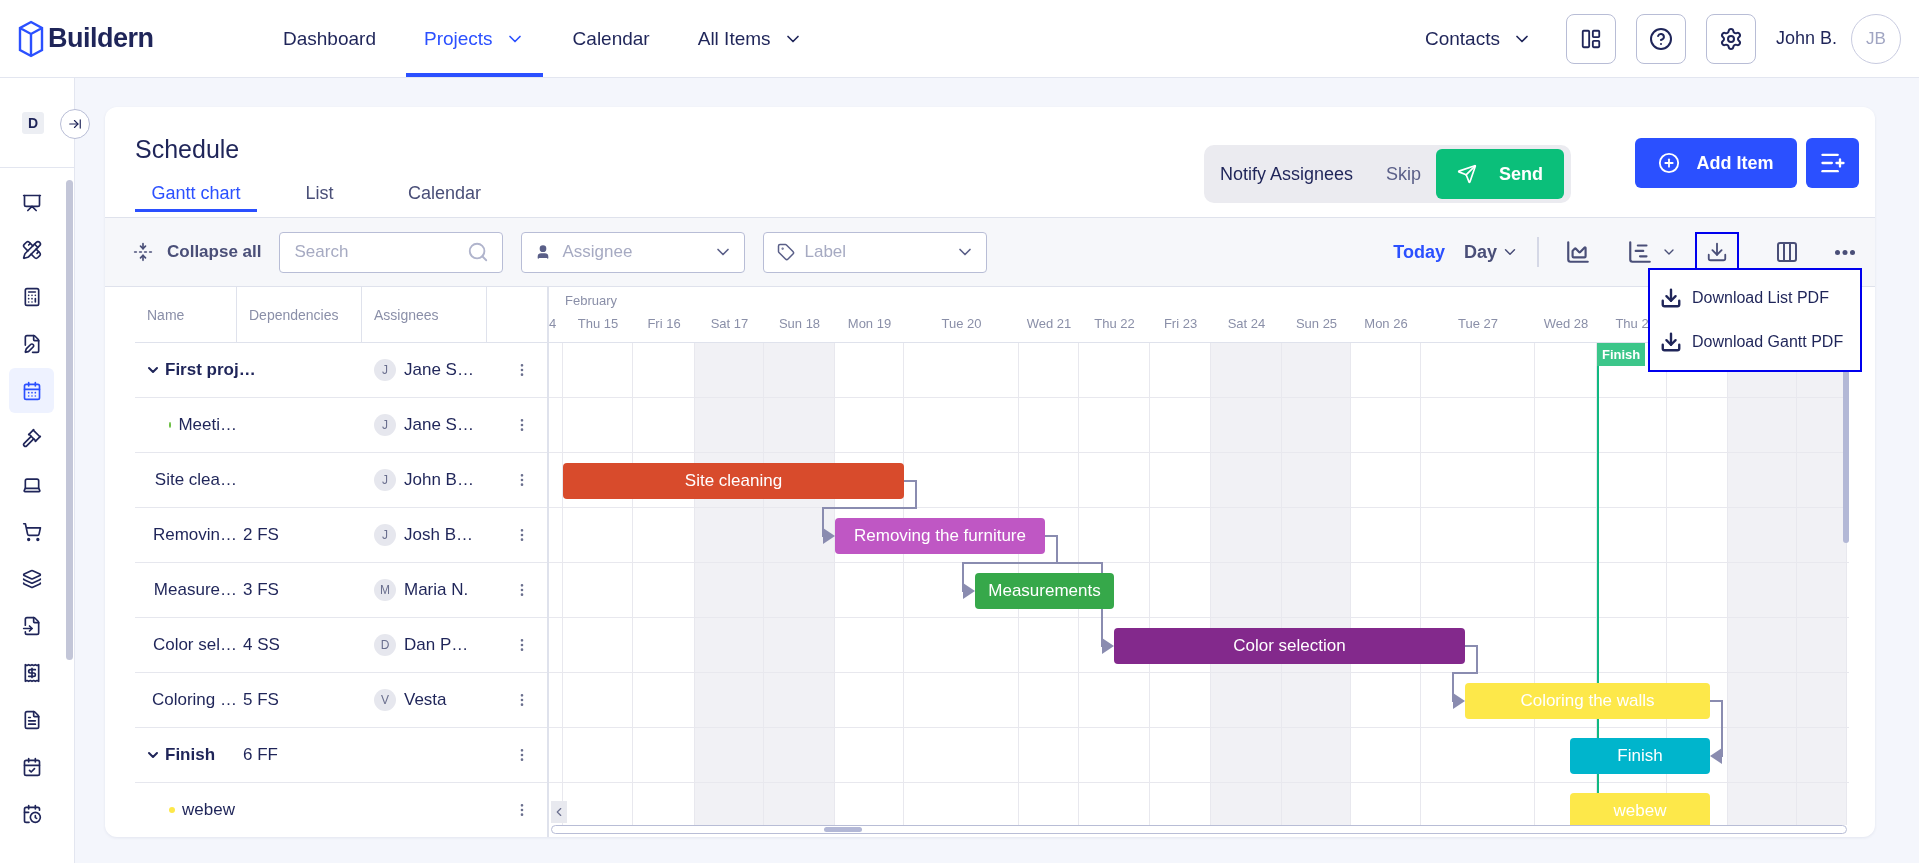 The height and width of the screenshot is (863, 1919). I want to click on tag-icon, so click(786, 252).